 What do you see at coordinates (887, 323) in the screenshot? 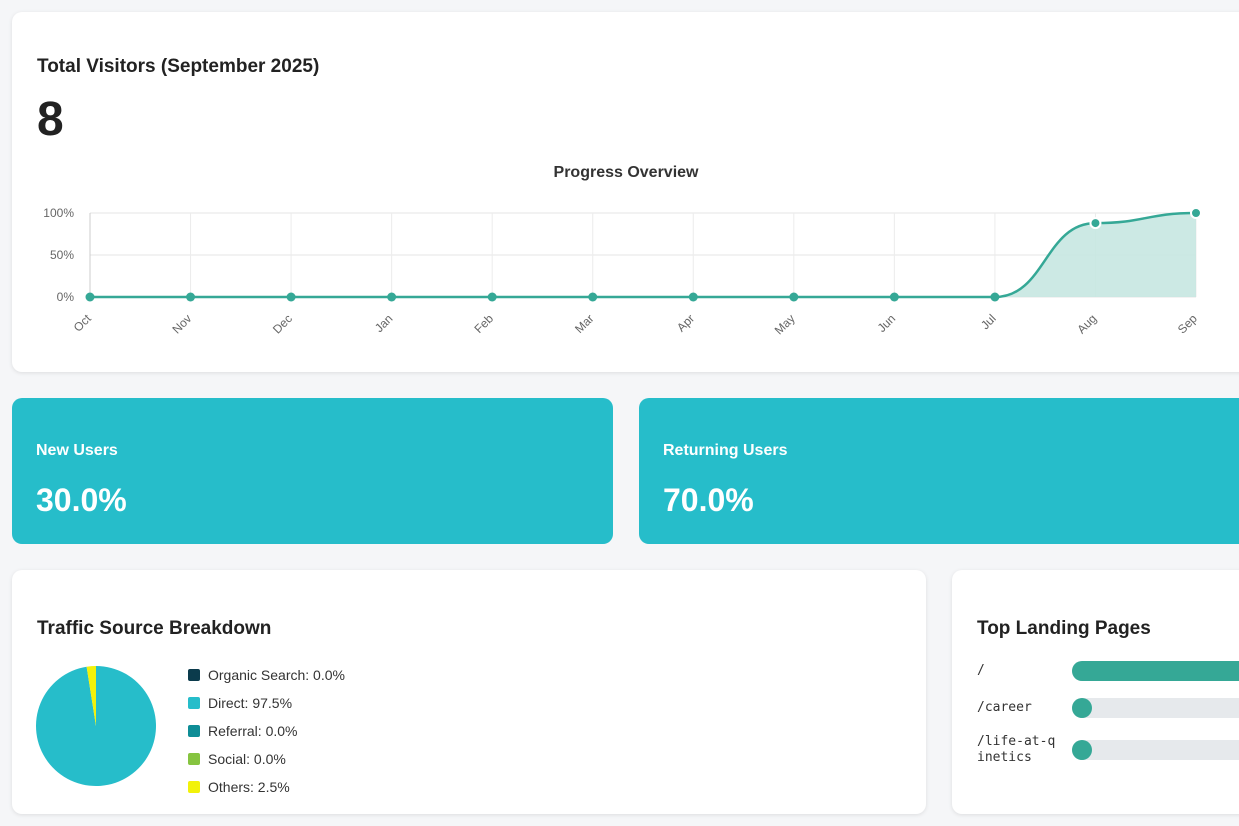
I see `x-tick-label: Jun` at bounding box center [887, 323].